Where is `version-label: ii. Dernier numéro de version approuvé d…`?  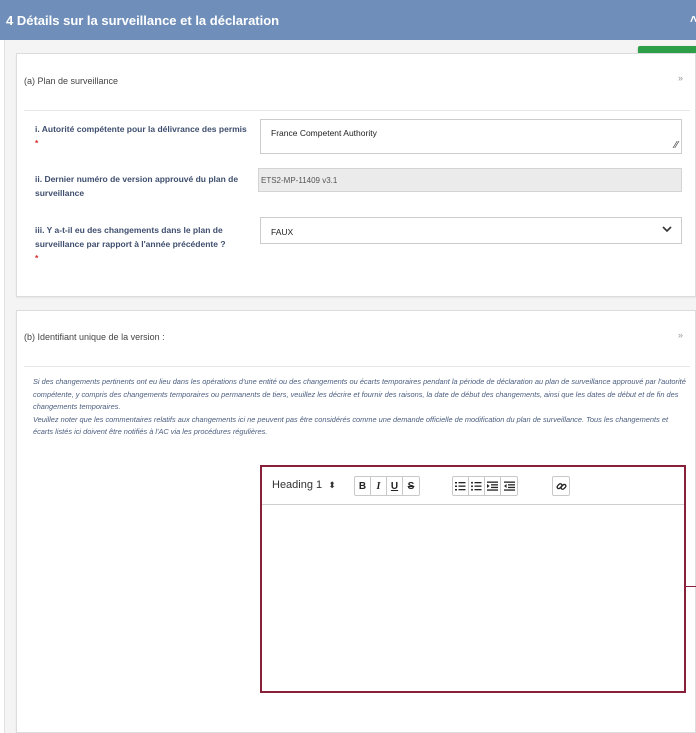 version-label: ii. Dernier numéro de version approuvé d… is located at coordinates (137, 186).